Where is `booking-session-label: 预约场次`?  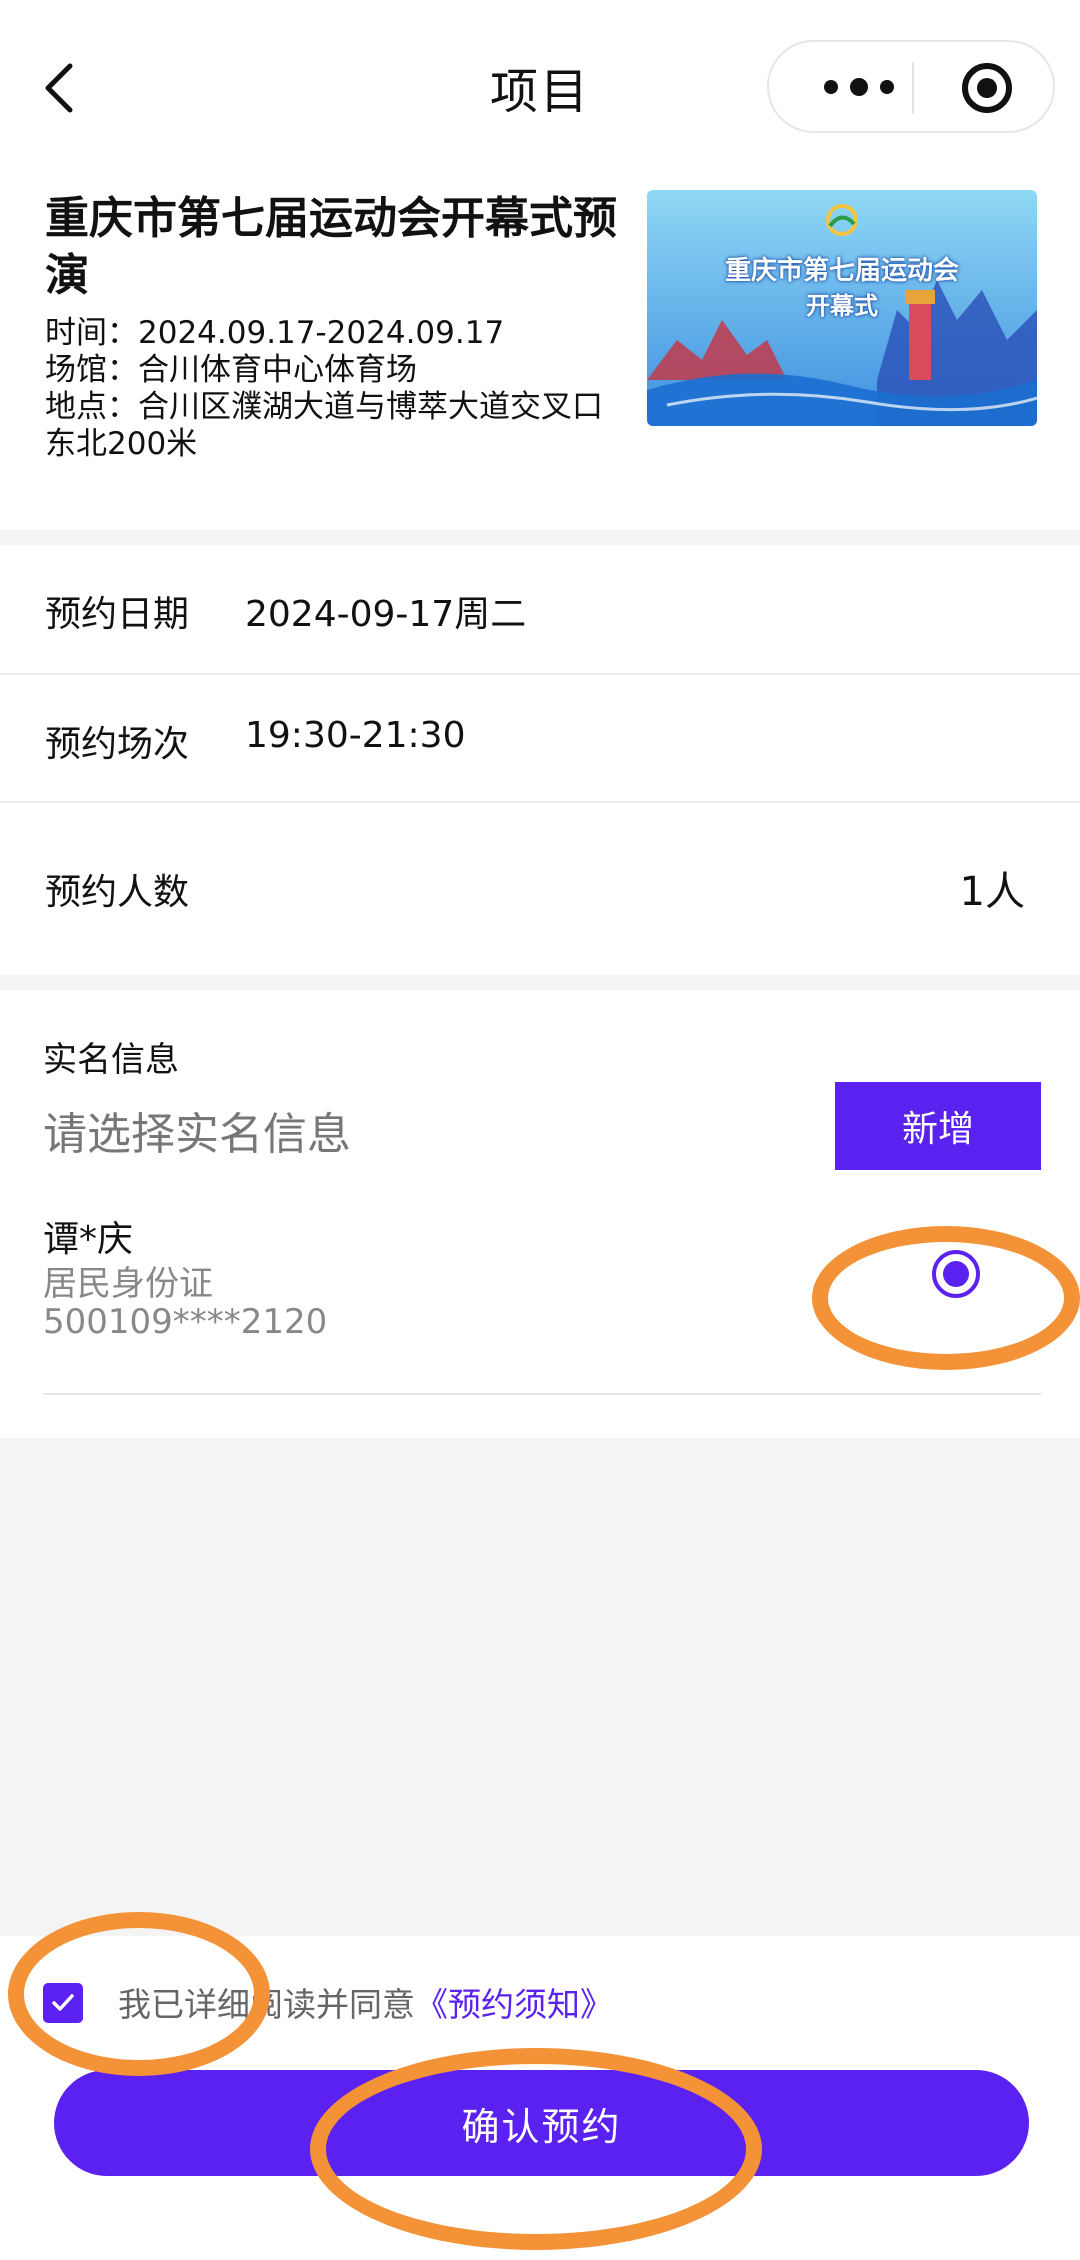
booking-session-label: 预约场次 is located at coordinates (117, 744).